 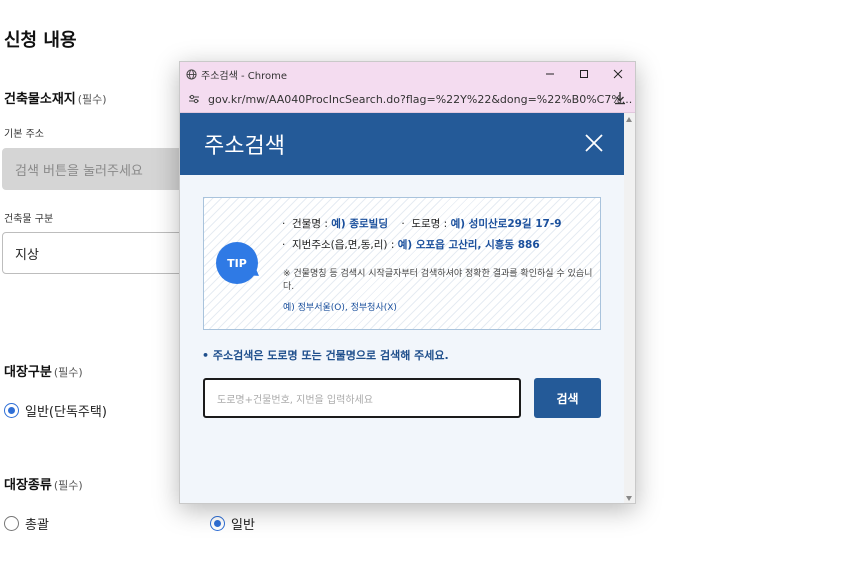 I want to click on minimize-icon, so click(x=550, y=74).